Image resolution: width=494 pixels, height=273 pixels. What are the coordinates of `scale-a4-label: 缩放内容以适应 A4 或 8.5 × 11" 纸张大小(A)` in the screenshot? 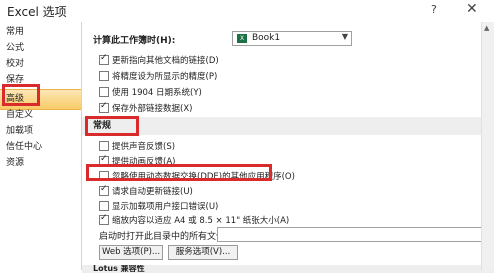 It's located at (201, 221).